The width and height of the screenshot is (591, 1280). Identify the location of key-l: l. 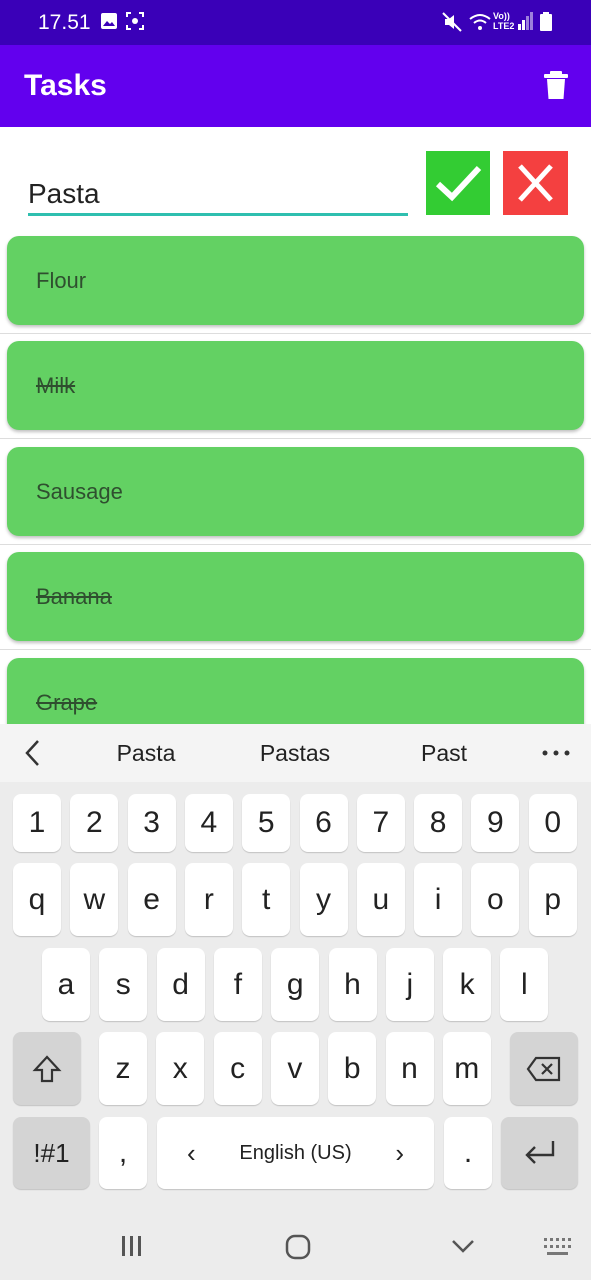
(524, 984).